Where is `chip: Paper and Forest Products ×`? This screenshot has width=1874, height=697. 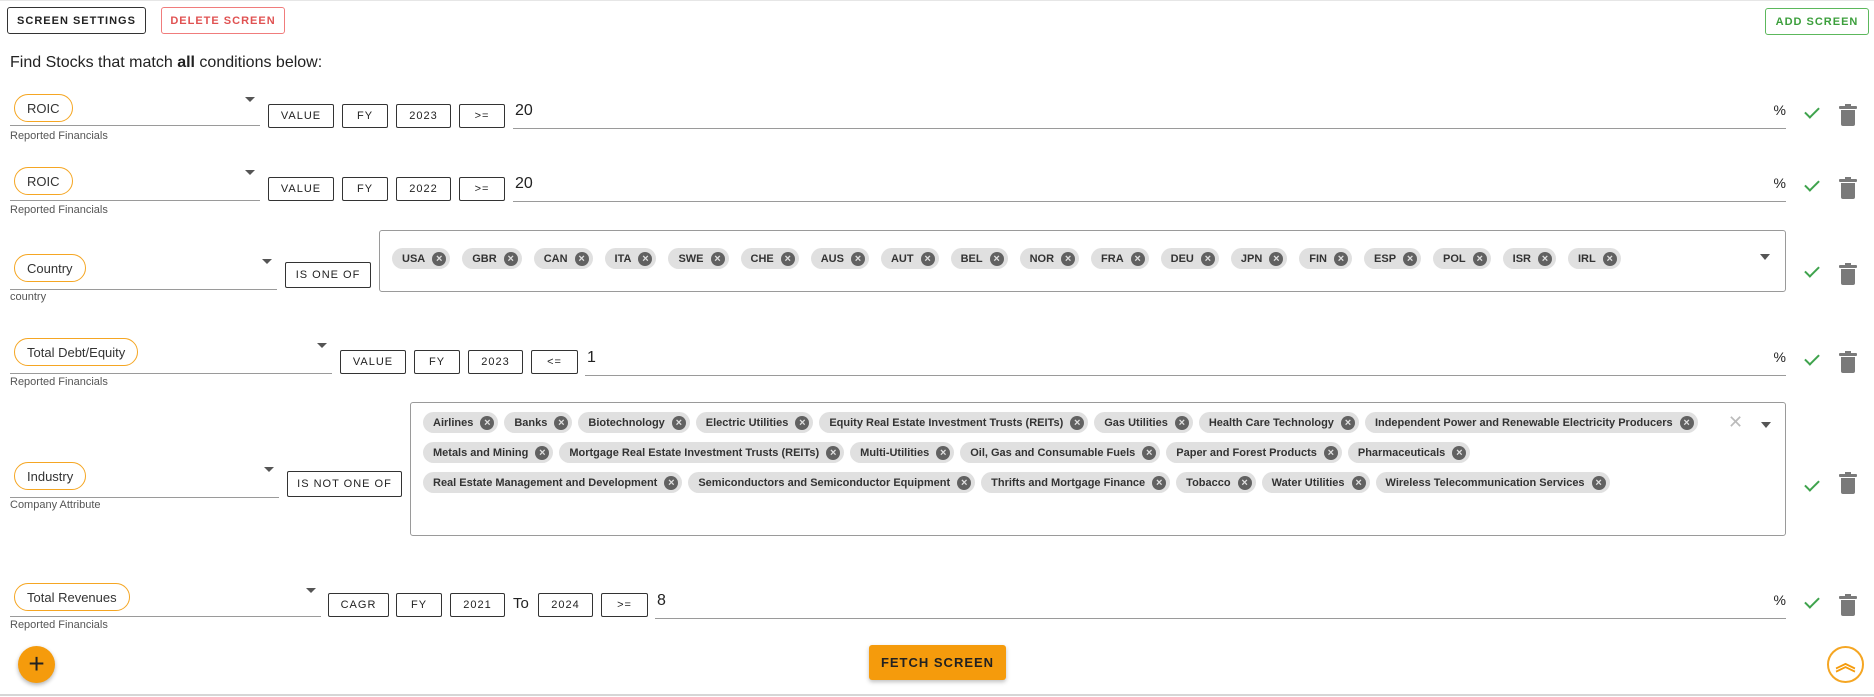
chip: Paper and Forest Products × is located at coordinates (1254, 452).